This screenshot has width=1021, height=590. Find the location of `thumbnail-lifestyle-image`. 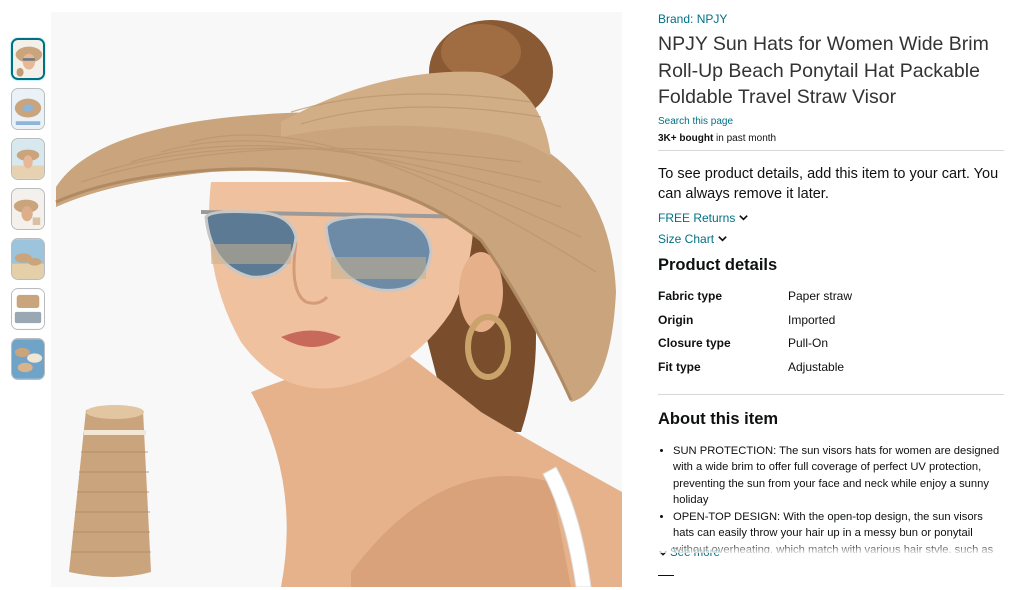

thumbnail-lifestyle-image is located at coordinates (28, 259).